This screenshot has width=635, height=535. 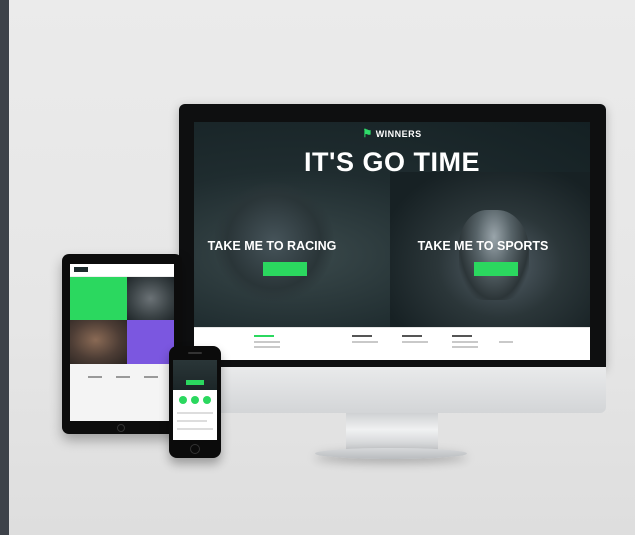 I want to click on football-player-figure, so click(x=494, y=255).